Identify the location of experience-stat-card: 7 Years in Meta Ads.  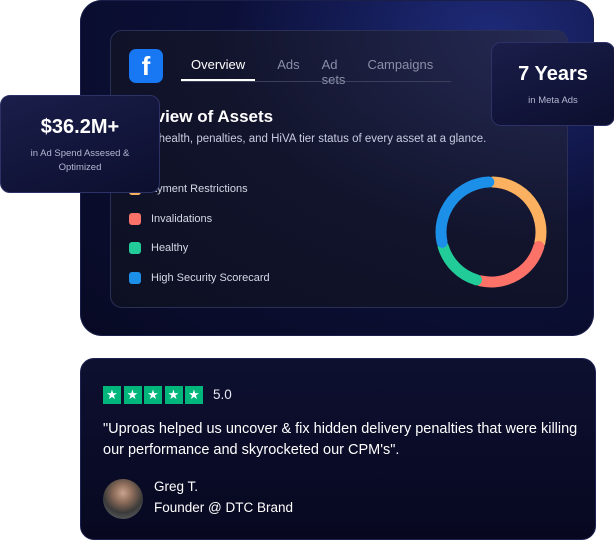
(552, 84).